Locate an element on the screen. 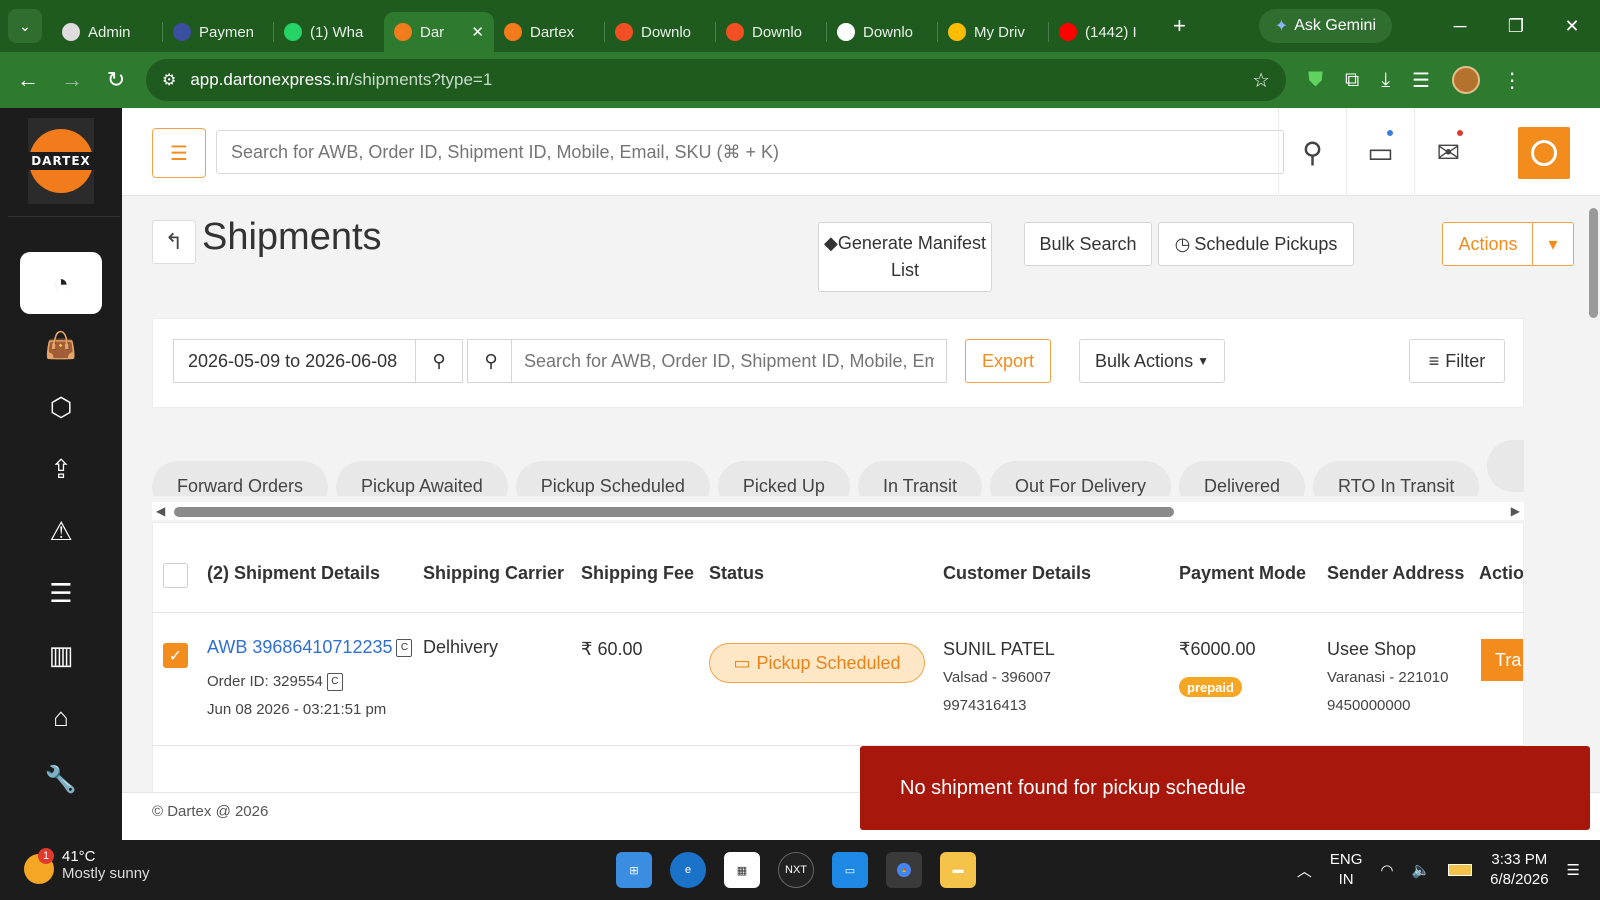 The width and height of the screenshot is (1600, 900). store-app: ▦ is located at coordinates (742, 870).